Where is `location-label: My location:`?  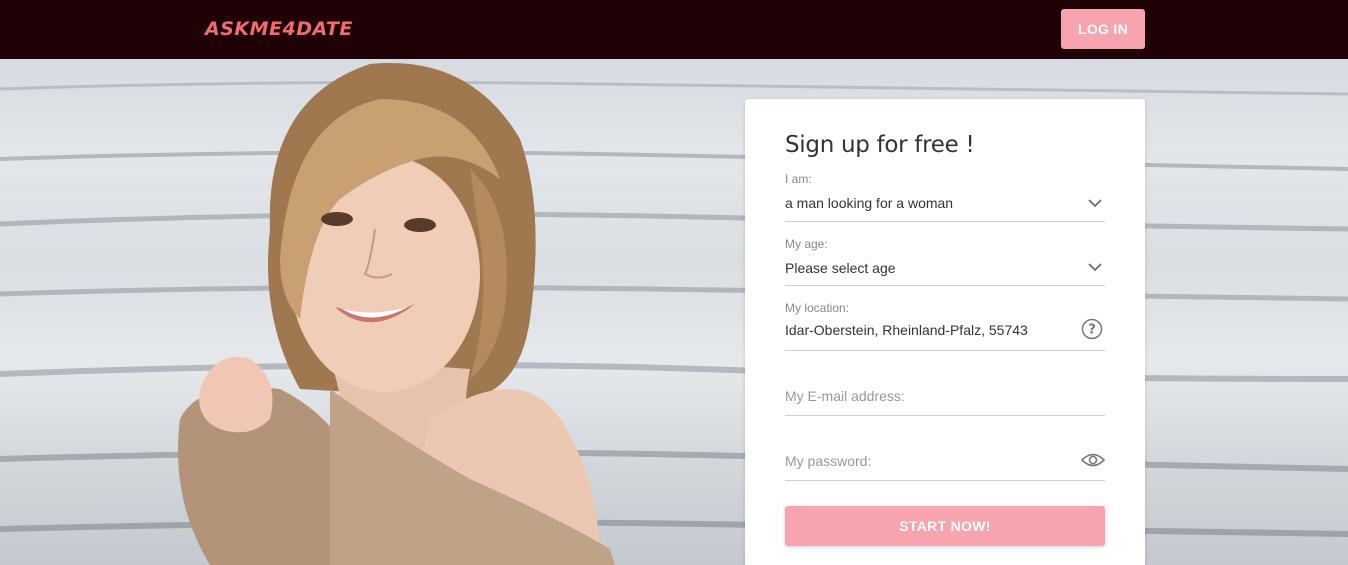 location-label: My location: is located at coordinates (817, 308).